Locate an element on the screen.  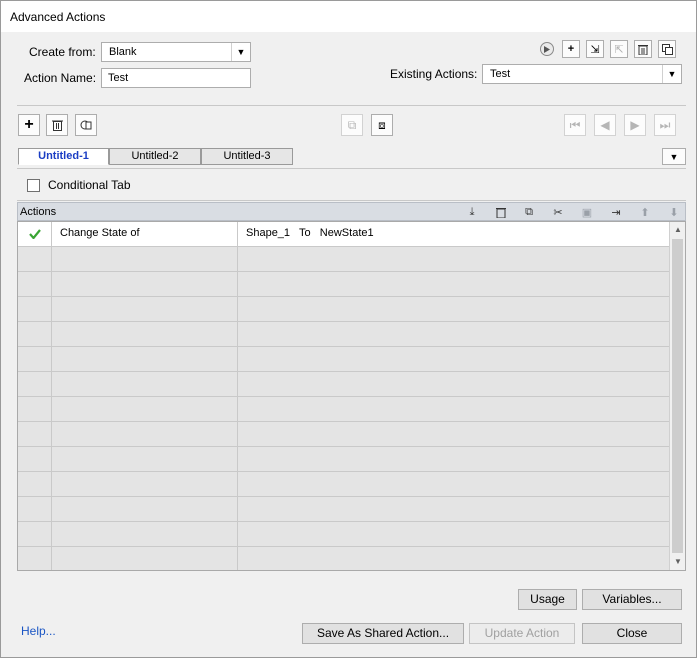
copy-row-icon: ⧉ is located at coordinates (529, 212).